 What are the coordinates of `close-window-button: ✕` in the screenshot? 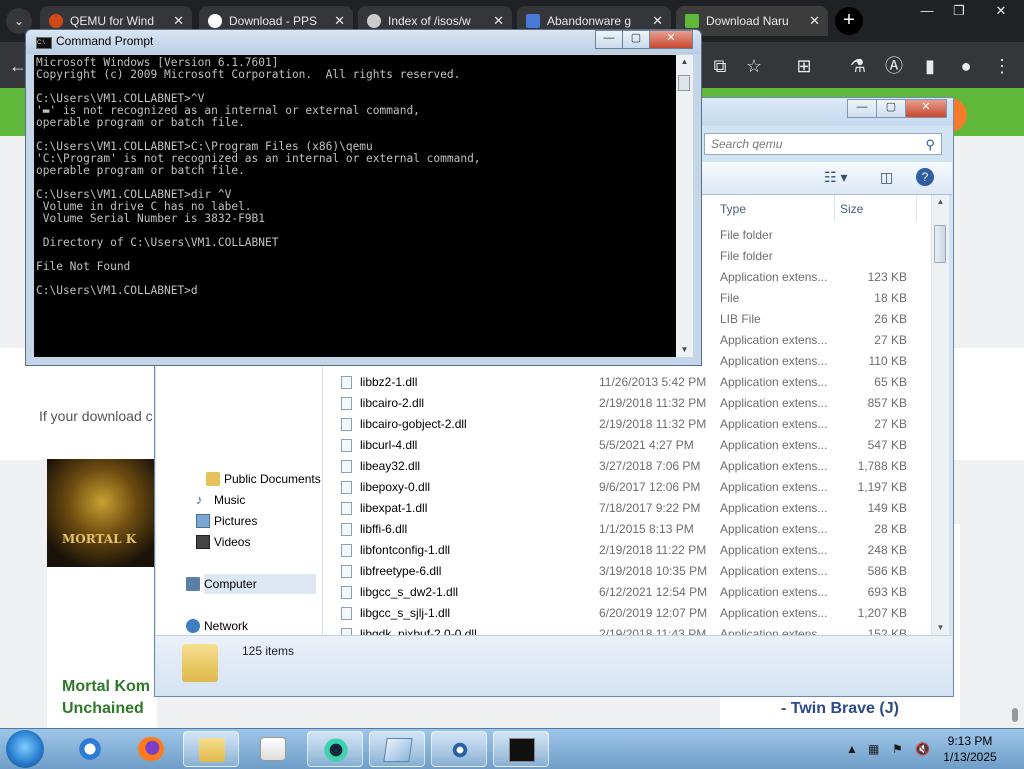 It's located at (1001, 11).